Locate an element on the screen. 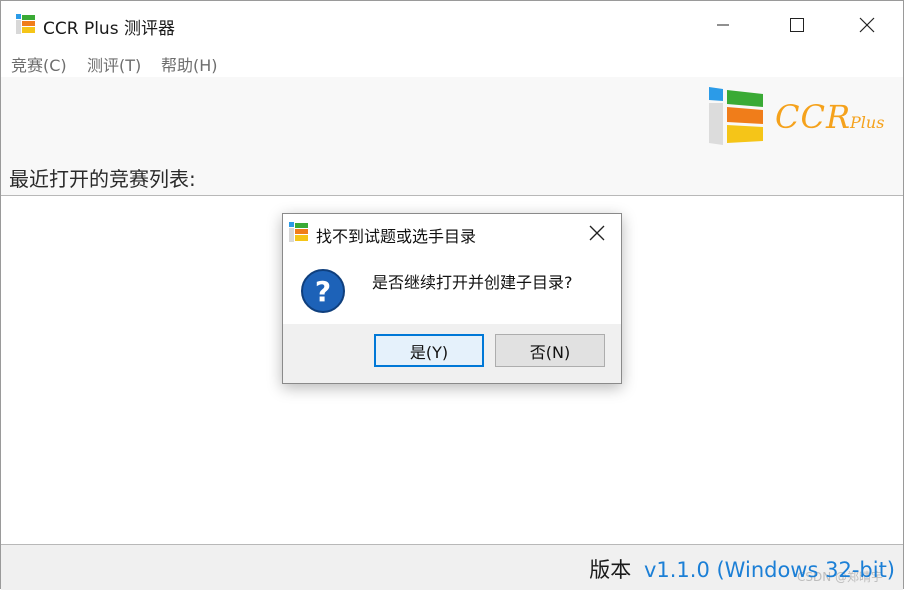  menu-contest: 竞赛(C) is located at coordinates (39, 64).